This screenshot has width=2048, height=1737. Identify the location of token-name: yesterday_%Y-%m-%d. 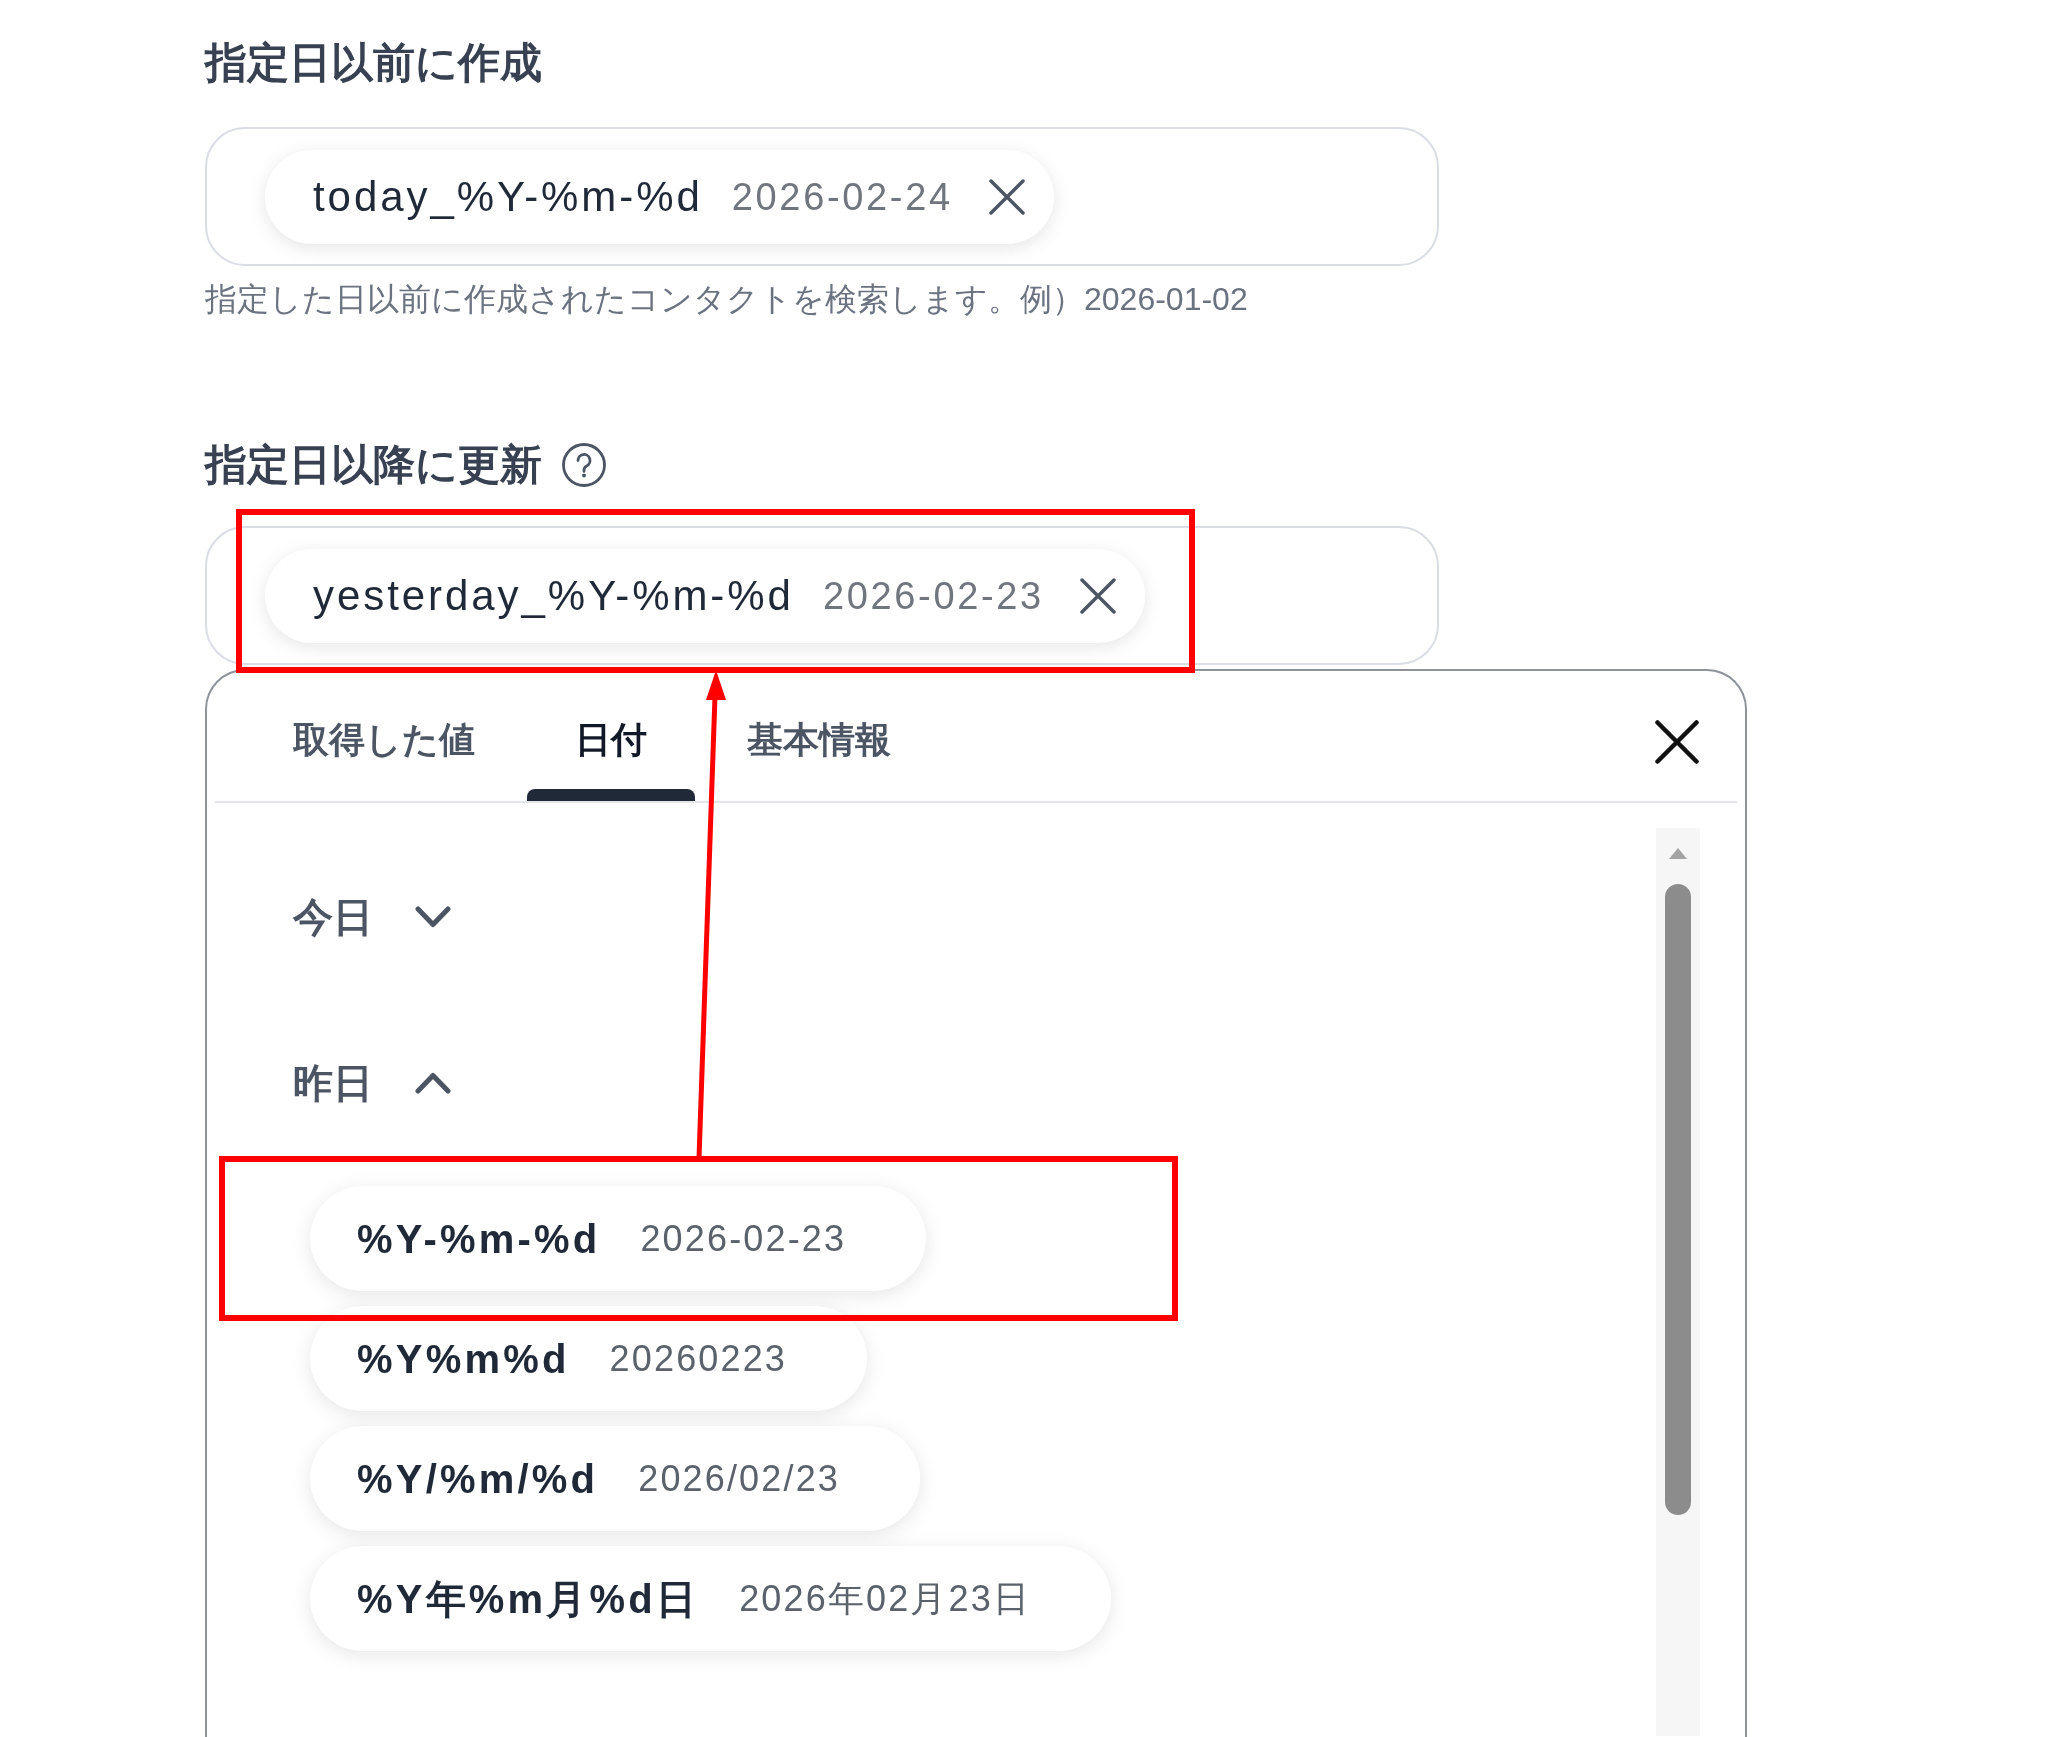
(553, 595).